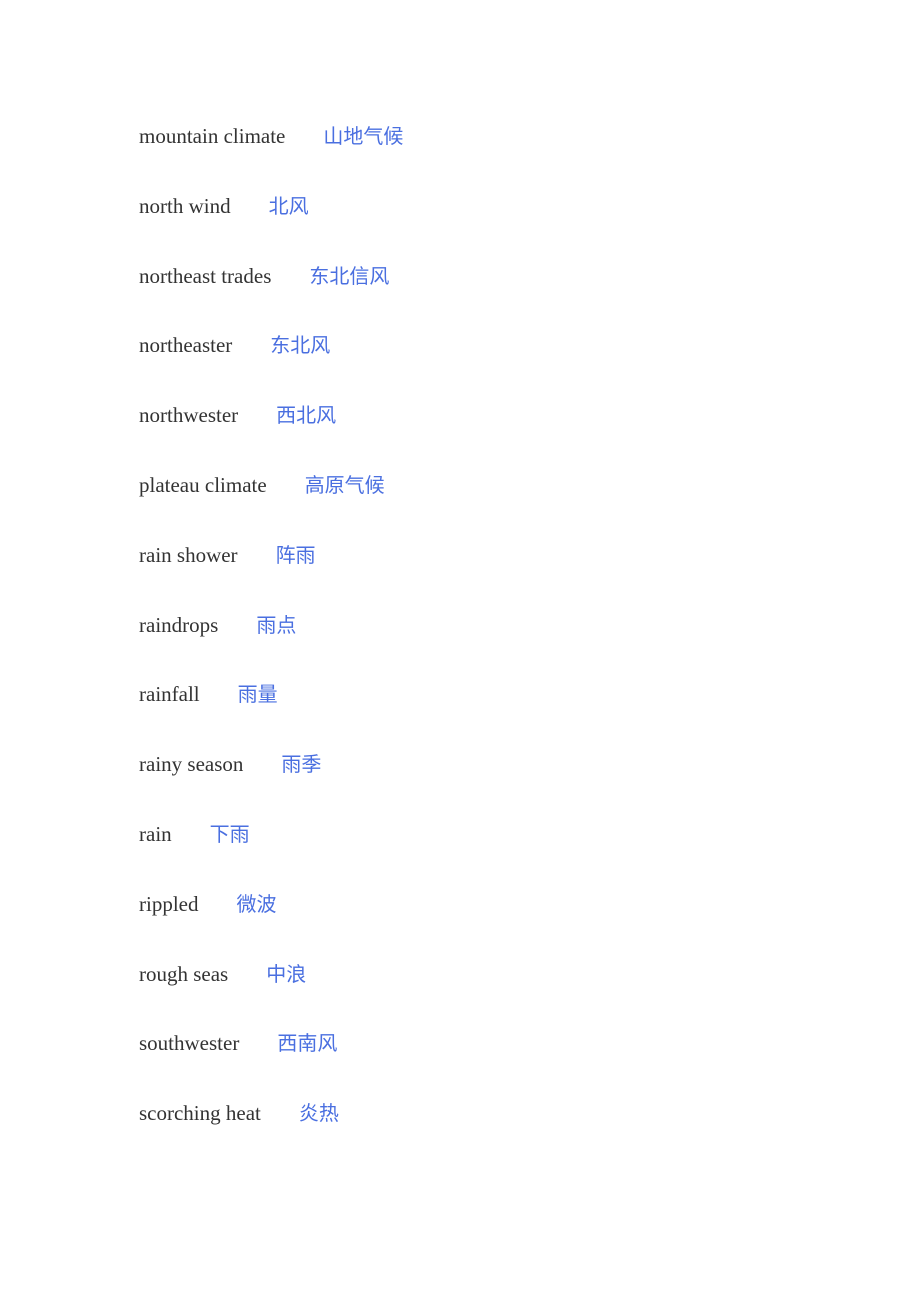 The height and width of the screenshot is (1302, 920). I want to click on vocabulary-entry: rough seas 中浪, so click(271, 991).